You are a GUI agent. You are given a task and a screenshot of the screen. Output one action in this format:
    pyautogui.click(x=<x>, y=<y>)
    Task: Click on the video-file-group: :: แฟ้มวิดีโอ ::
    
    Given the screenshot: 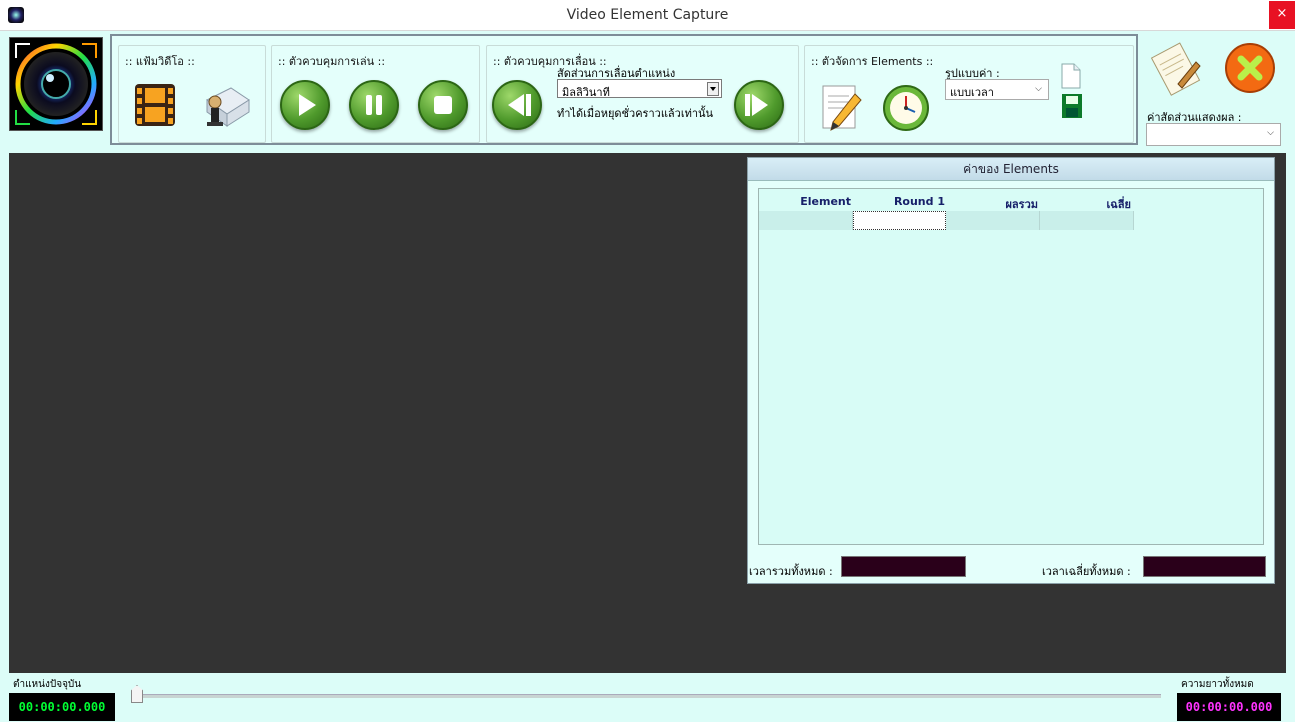 What is the action you would take?
    pyautogui.click(x=192, y=94)
    